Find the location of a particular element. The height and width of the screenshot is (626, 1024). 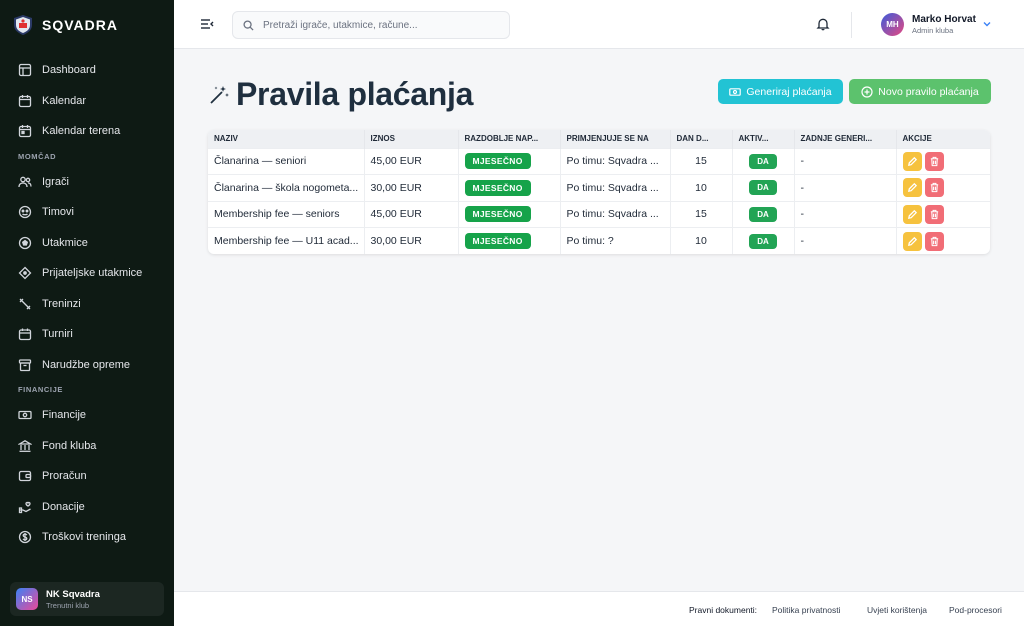

training-icon is located at coordinates (25, 304).